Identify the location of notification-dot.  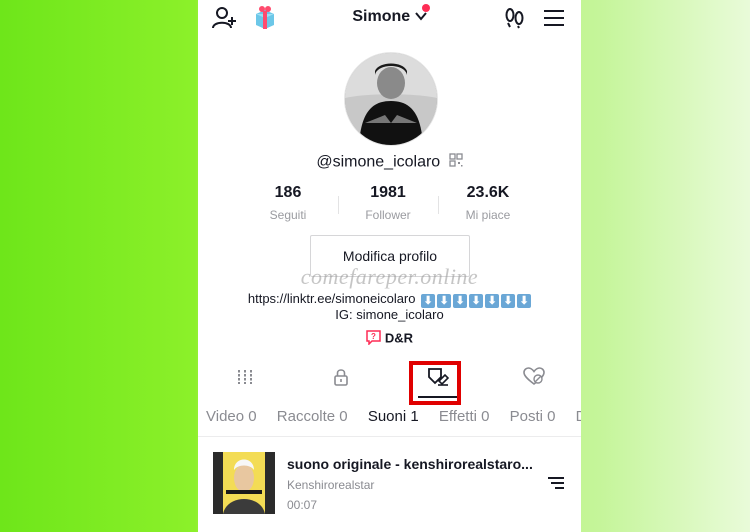
(426, 8).